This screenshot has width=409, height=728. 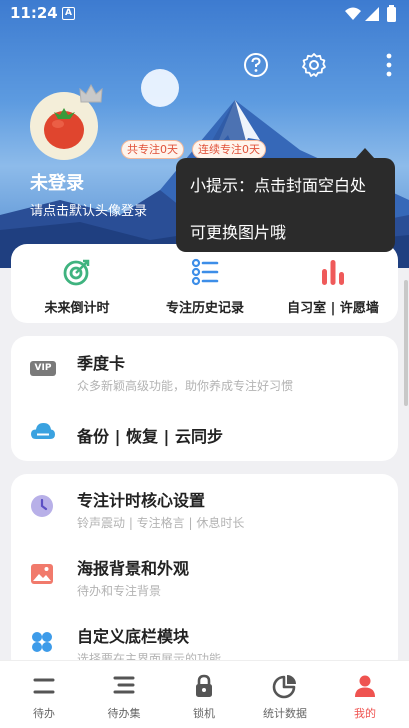 What do you see at coordinates (44, 686) in the screenshot?
I see `todo-icon` at bounding box center [44, 686].